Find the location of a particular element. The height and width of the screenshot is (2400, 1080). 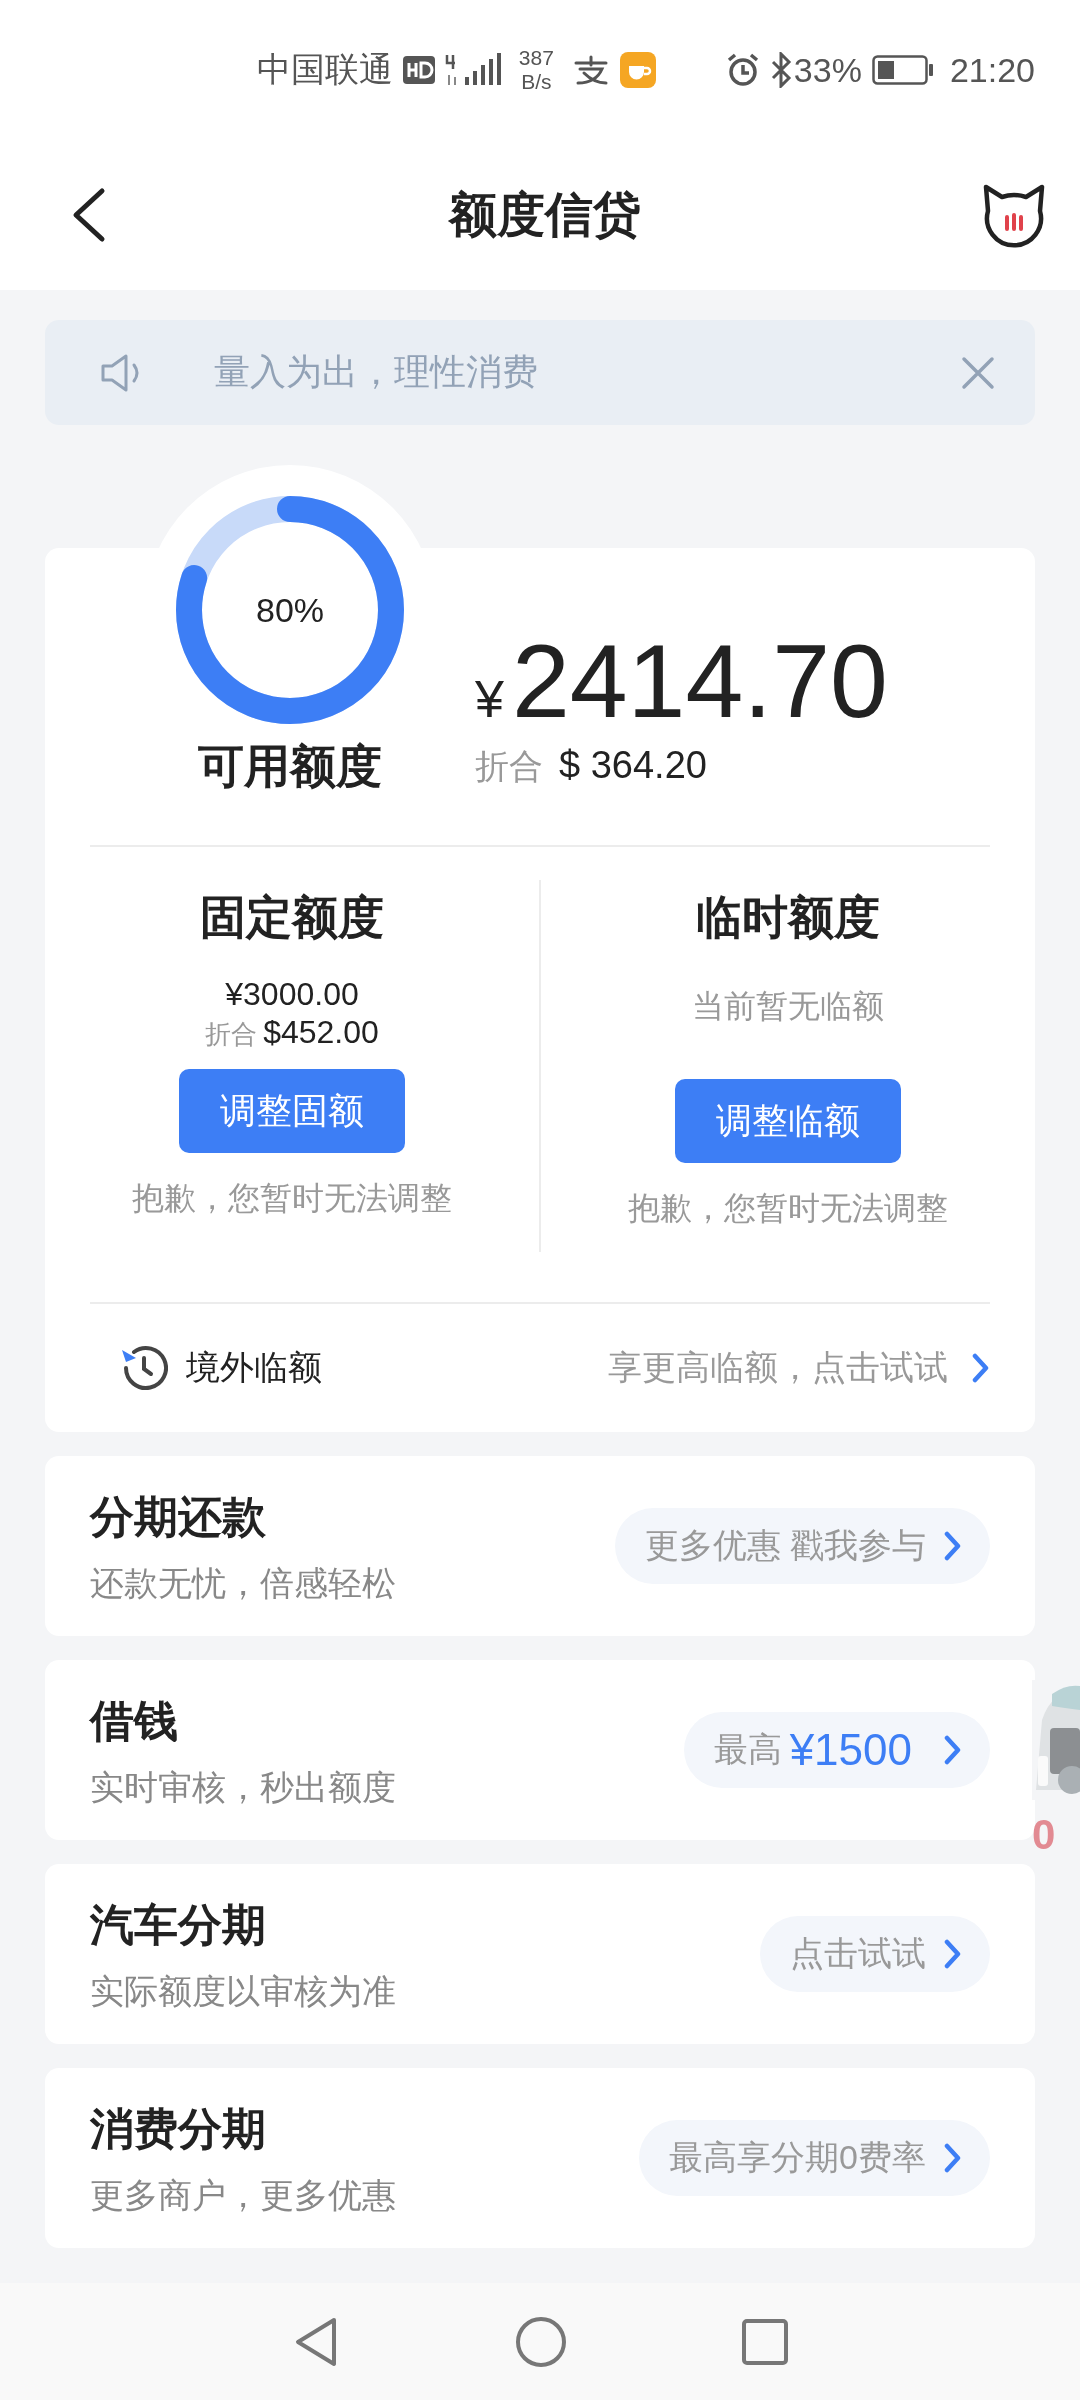

converted-amount: $ 364.20 is located at coordinates (633, 765).